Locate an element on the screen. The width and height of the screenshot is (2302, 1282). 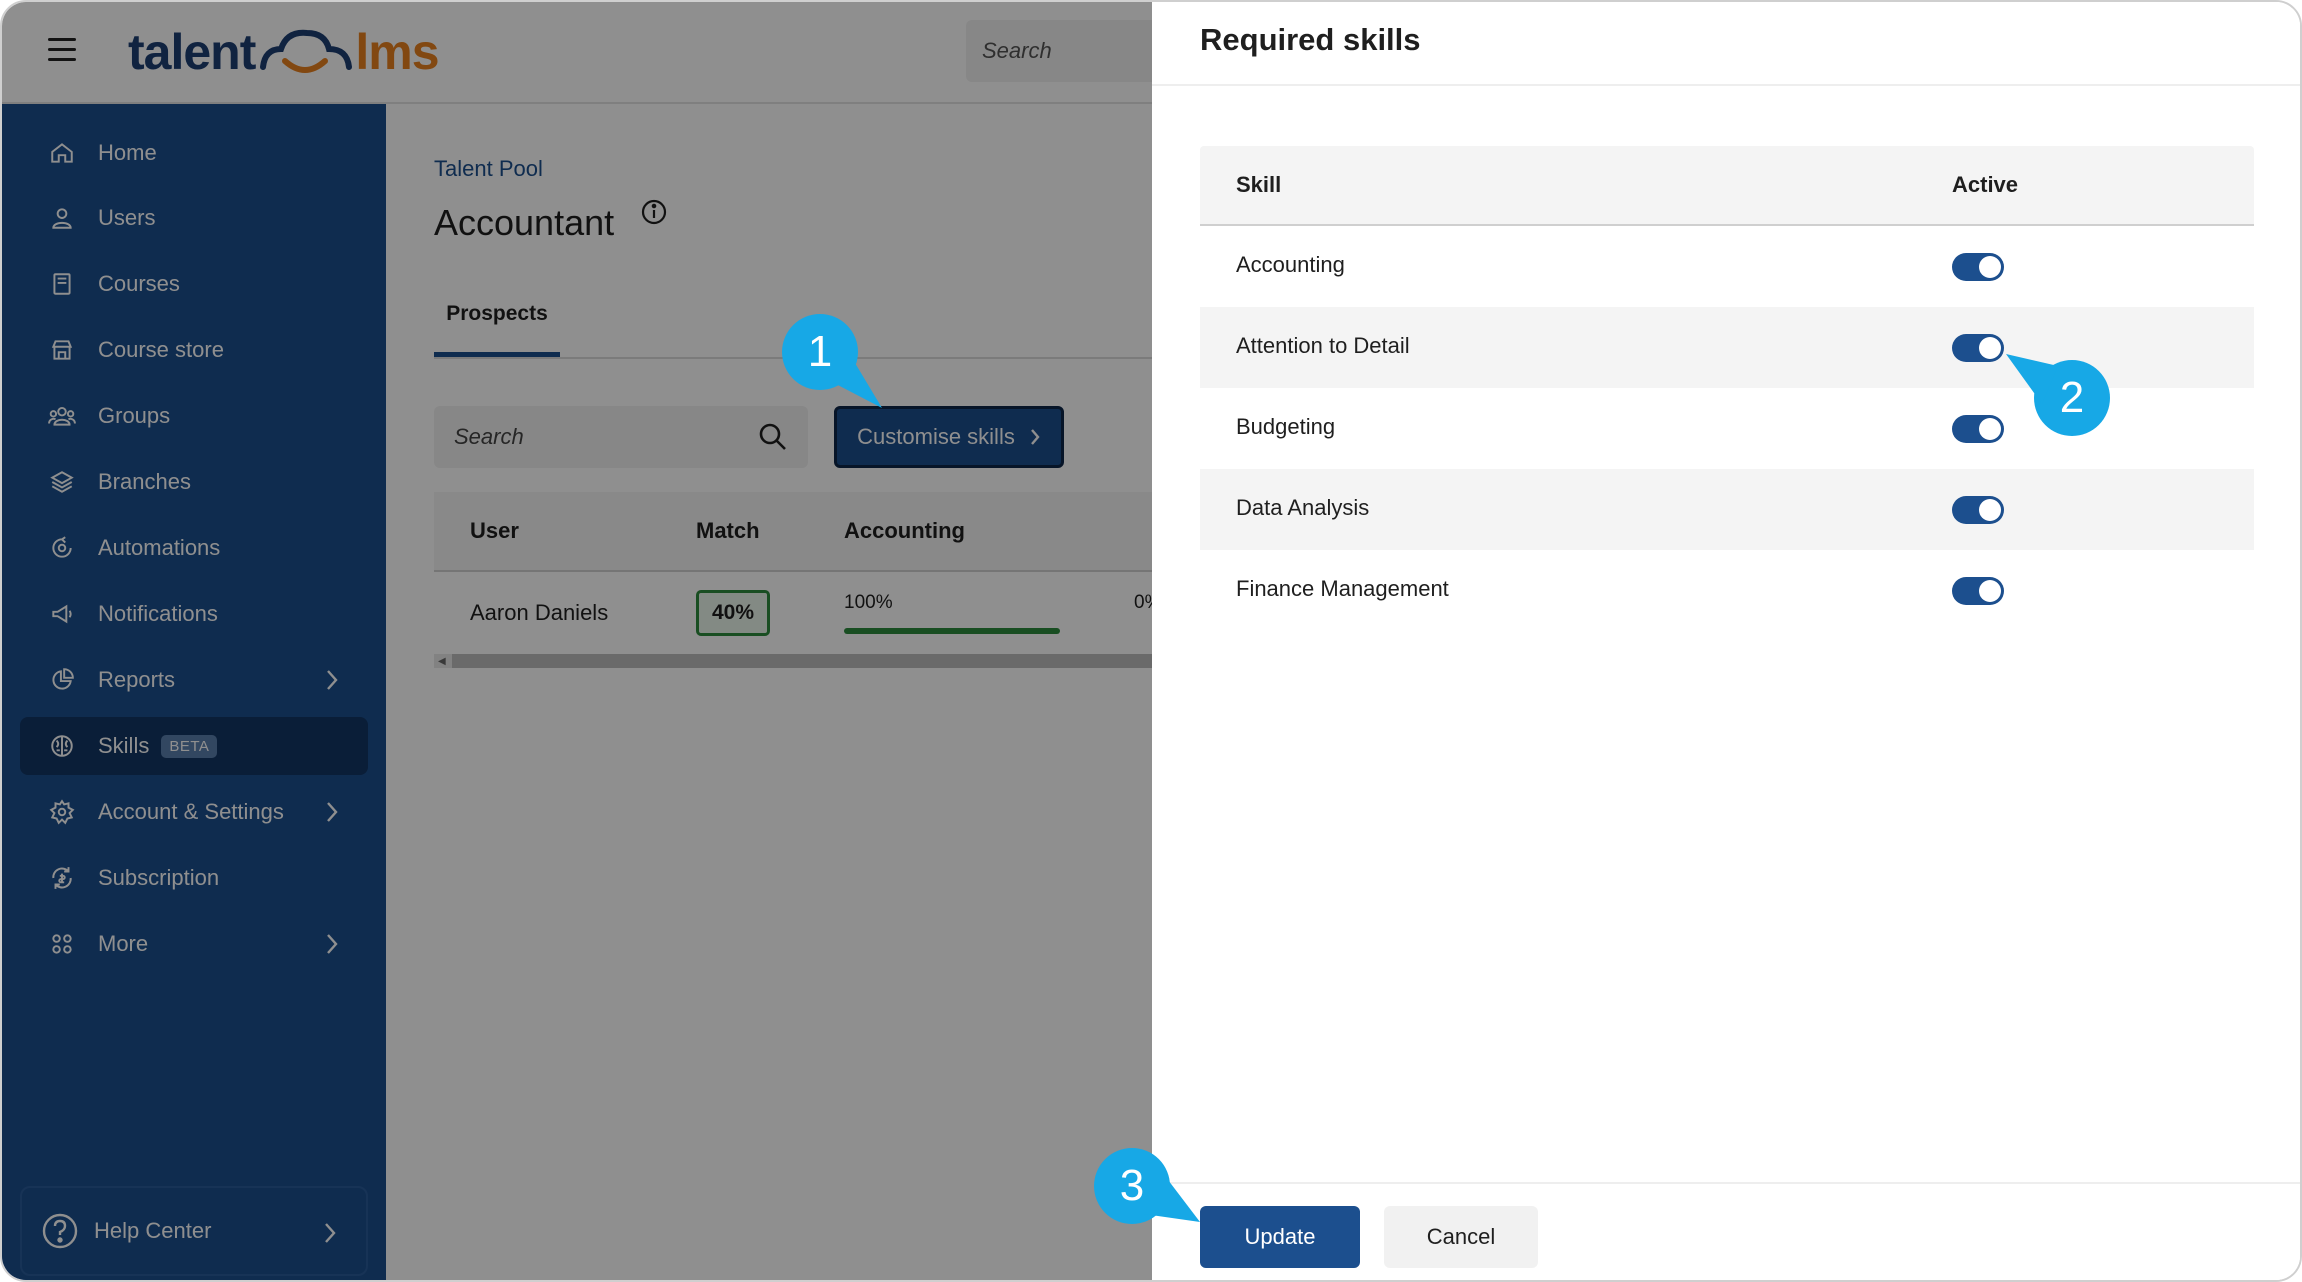
cancel-button: Cancel is located at coordinates (1461, 1237).